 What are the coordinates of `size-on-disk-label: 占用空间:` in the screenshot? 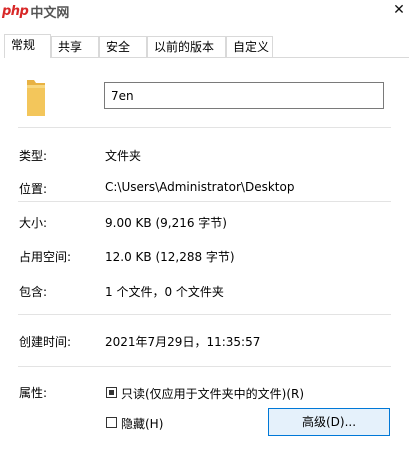 It's located at (45, 257).